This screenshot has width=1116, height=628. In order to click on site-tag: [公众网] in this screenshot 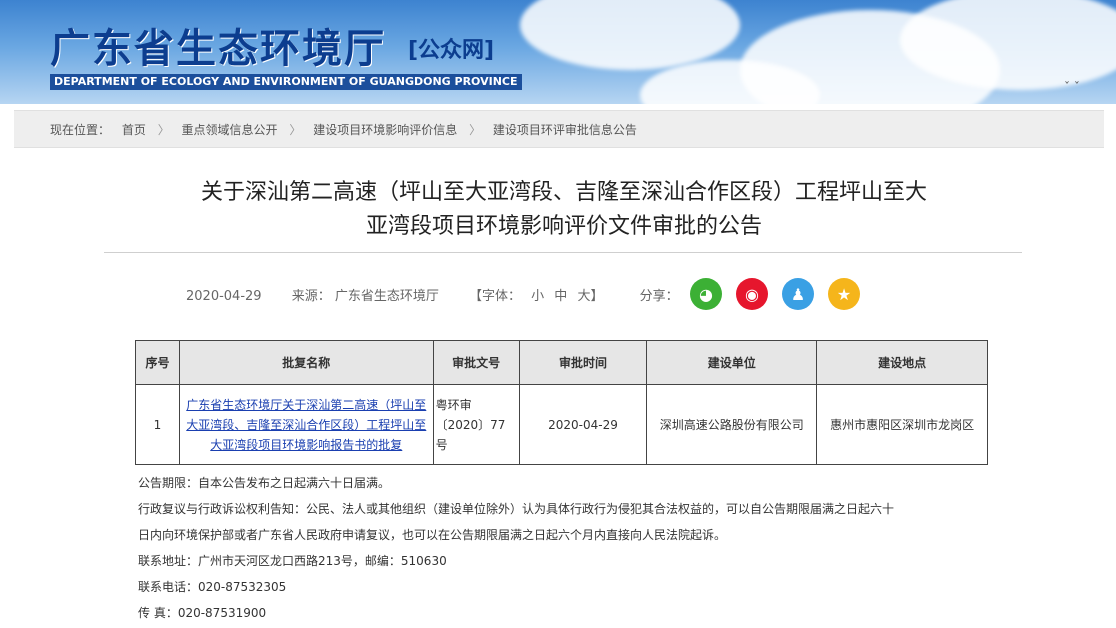, I will do `click(451, 50)`.